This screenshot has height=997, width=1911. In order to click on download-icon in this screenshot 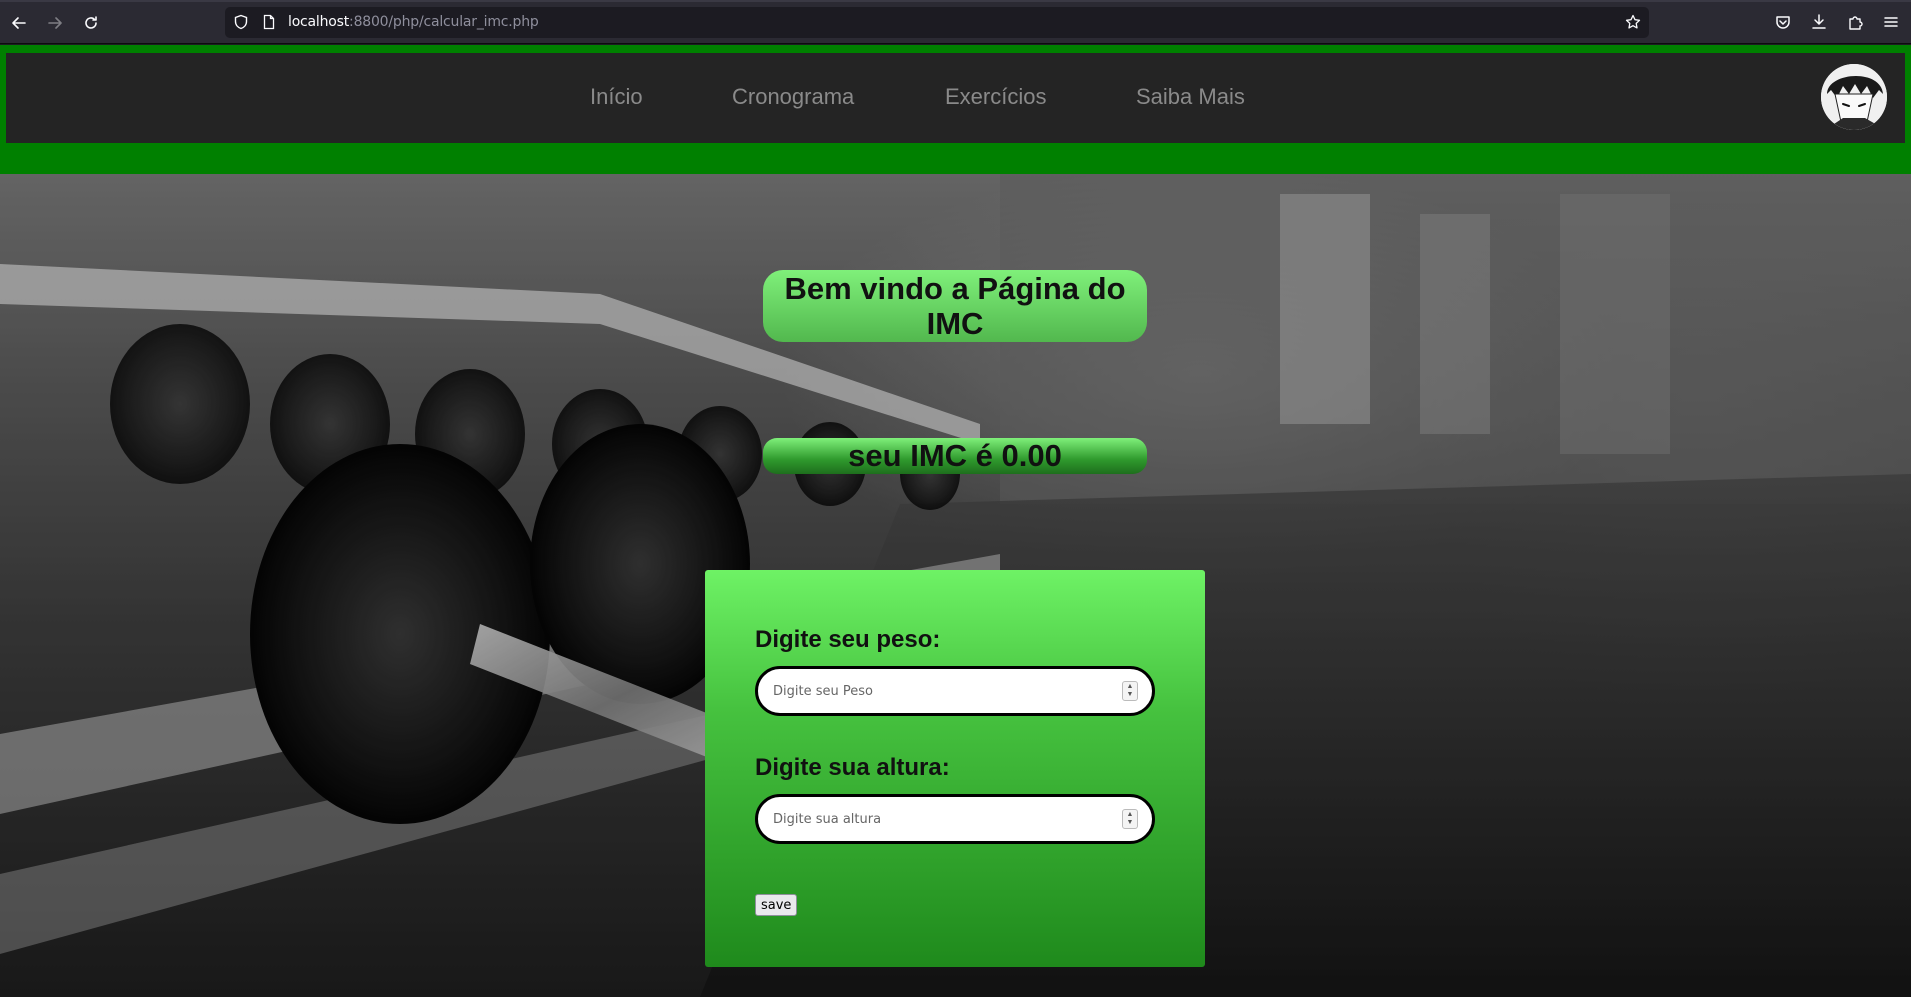, I will do `click(1819, 21)`.